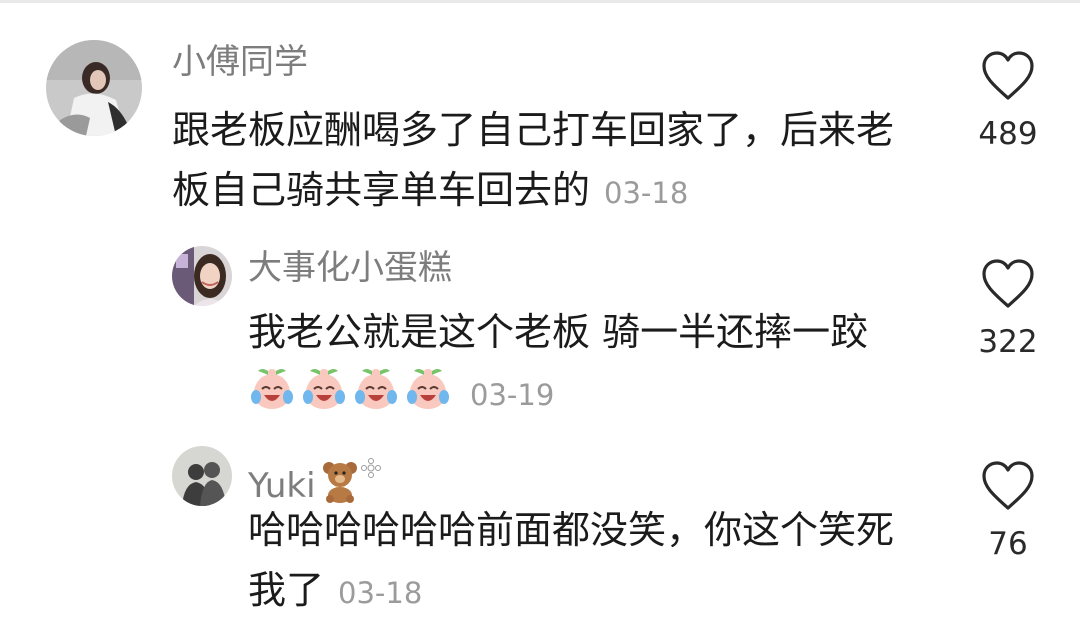 This screenshot has height=637, width=1080. Describe the element at coordinates (533, 160) in the screenshot. I see `comment-body: 跟老板应酬喝多了自己打车回家了，后来老板自己骑共享单车回去的` at that location.